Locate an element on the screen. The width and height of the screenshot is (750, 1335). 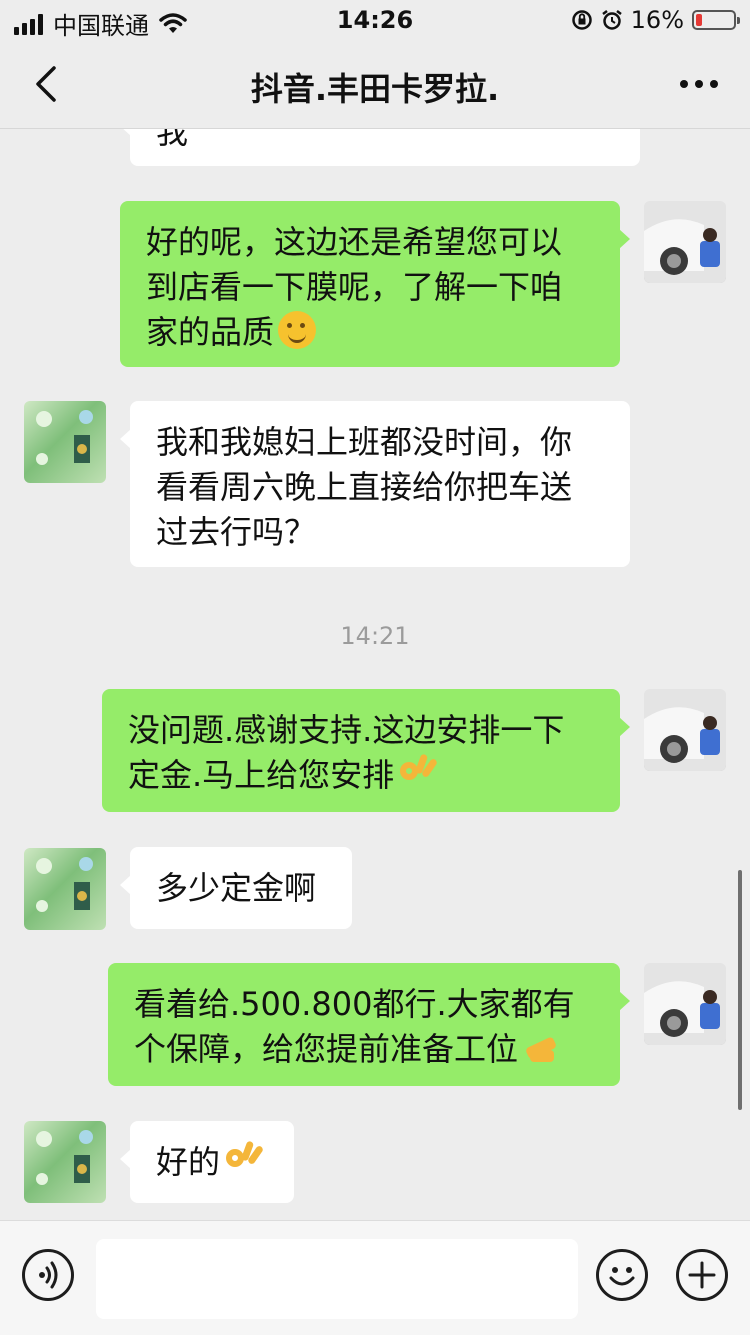
battery-percent: 16% is located at coordinates (657, 20).